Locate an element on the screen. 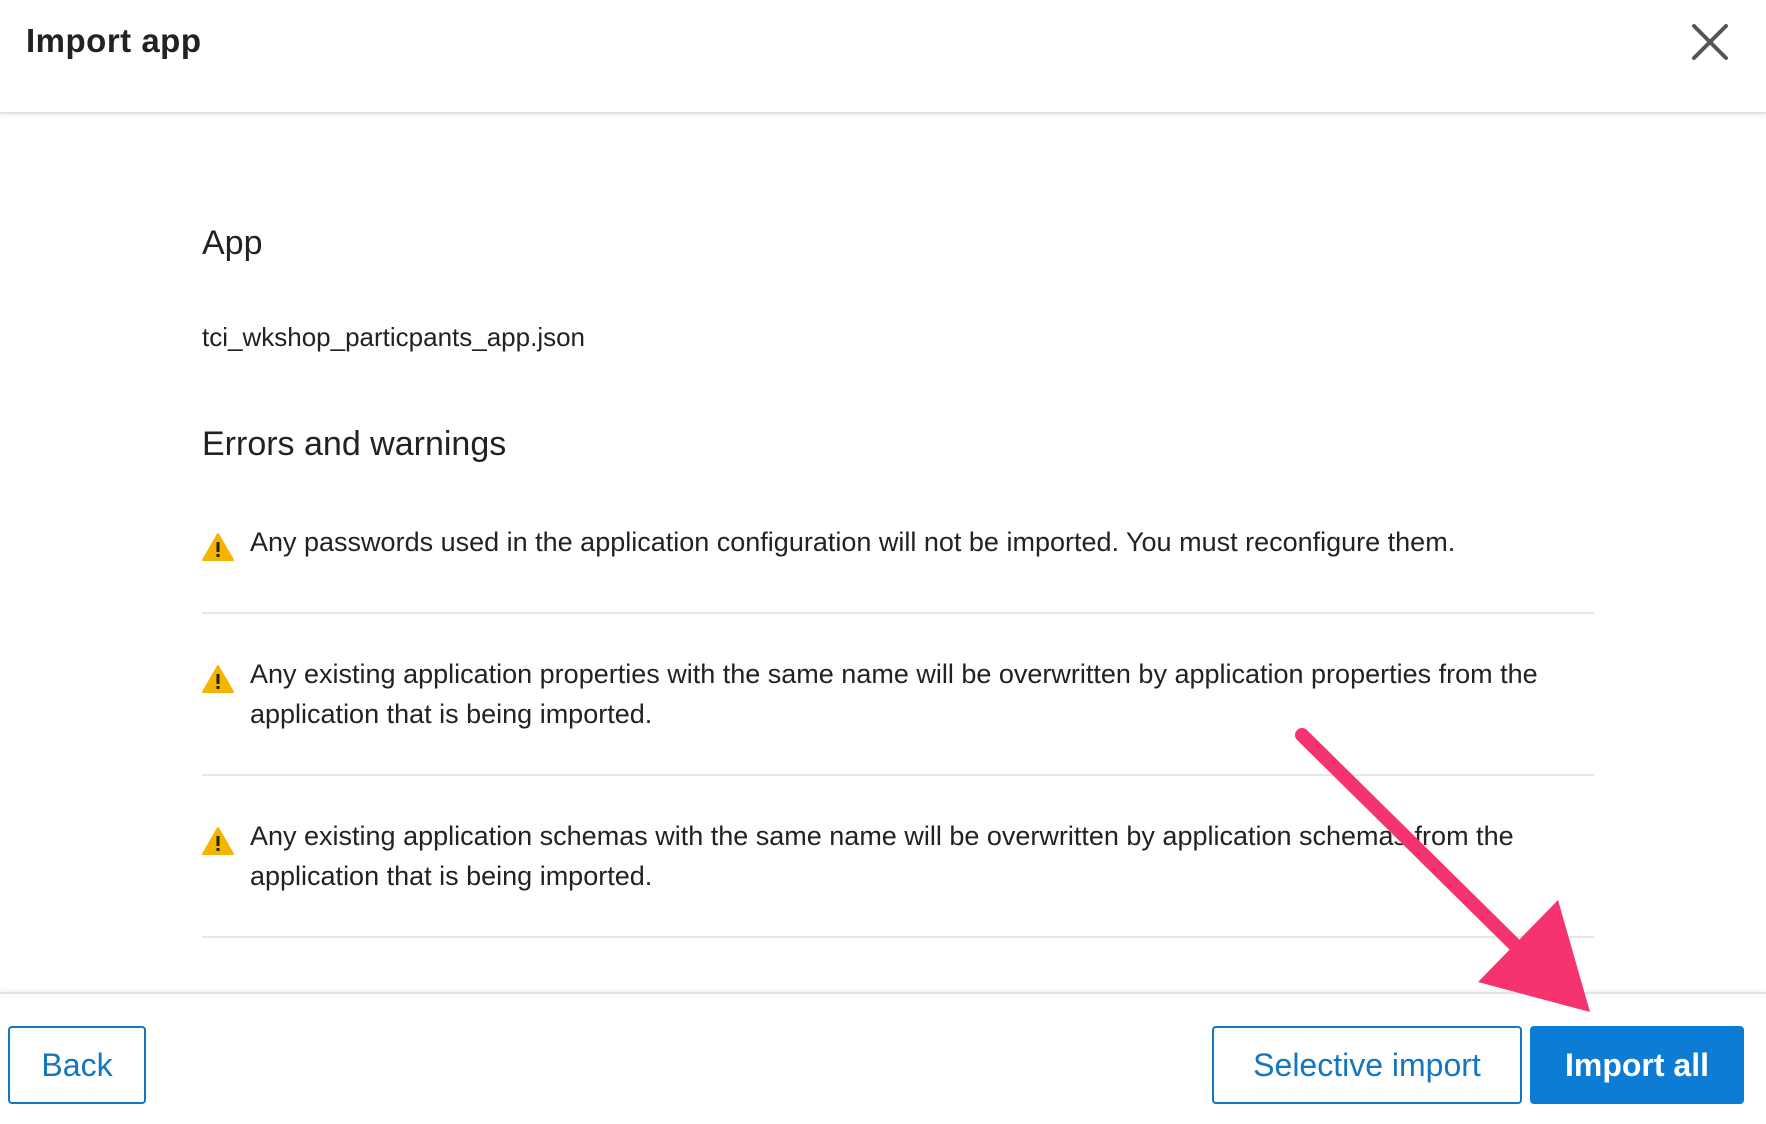 The height and width of the screenshot is (1124, 1766). dialog-footer: Back Selective import Import all is located at coordinates (883, 1058).